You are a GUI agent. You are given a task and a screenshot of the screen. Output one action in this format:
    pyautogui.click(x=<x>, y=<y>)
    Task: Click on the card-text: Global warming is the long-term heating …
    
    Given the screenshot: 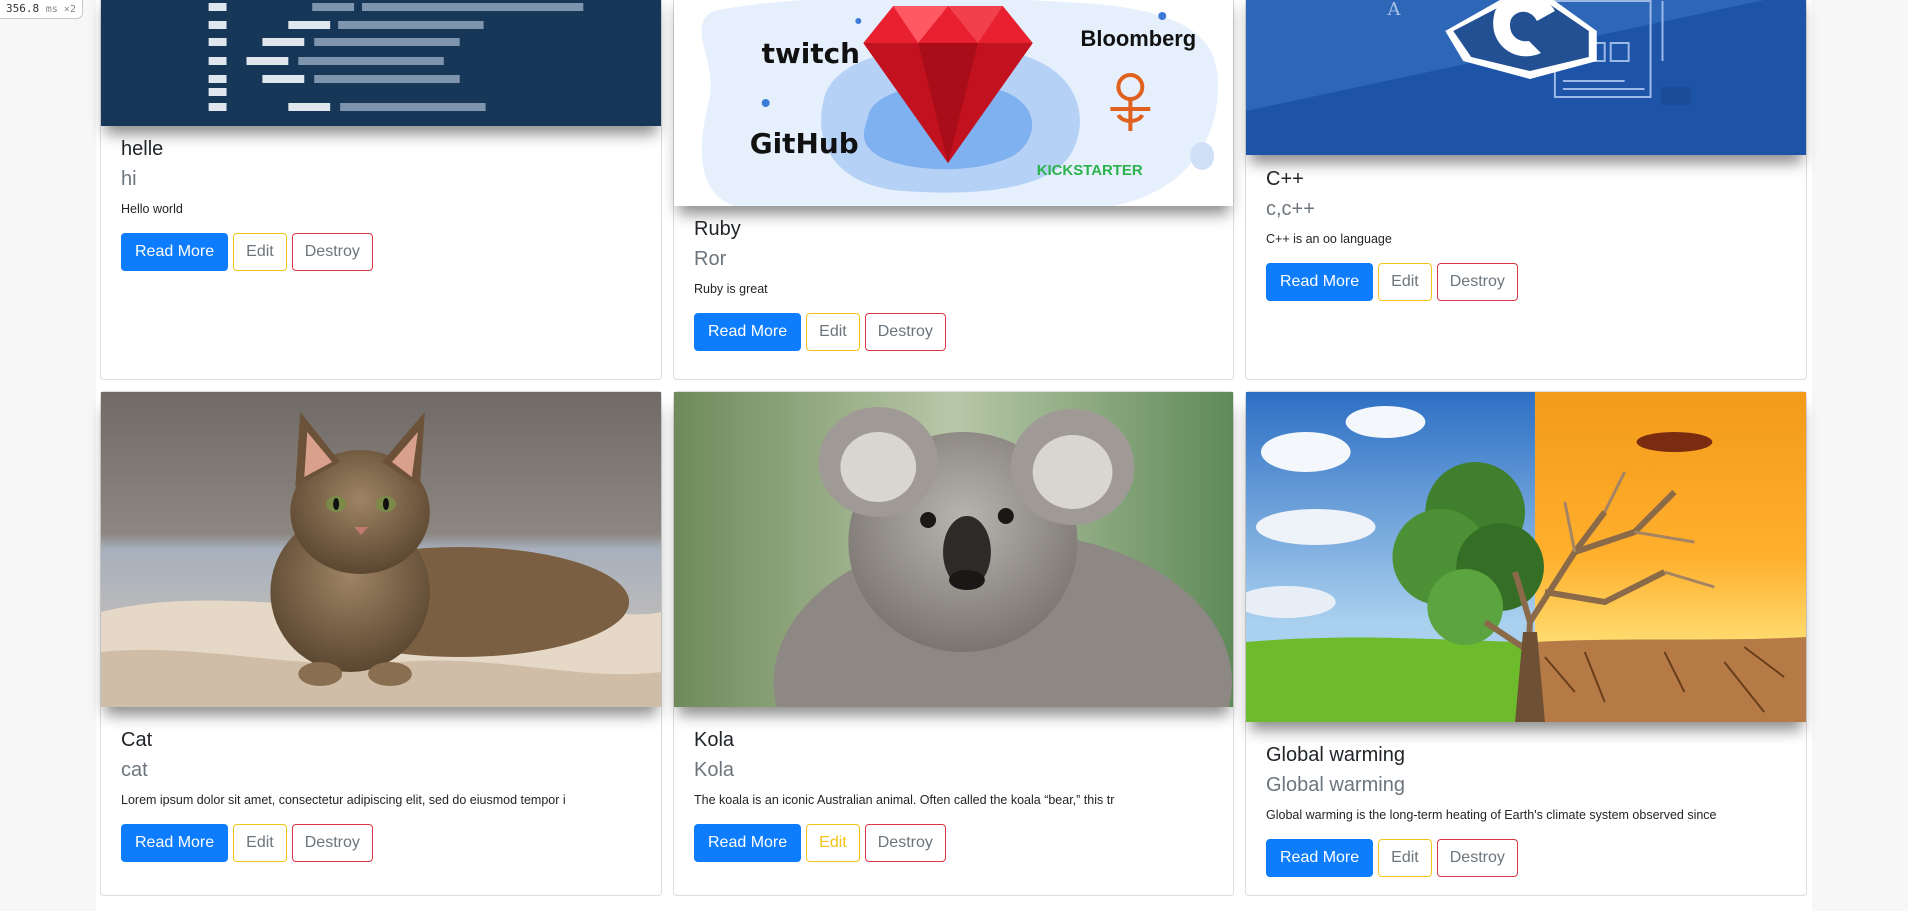 What is the action you would take?
    pyautogui.click(x=1491, y=815)
    